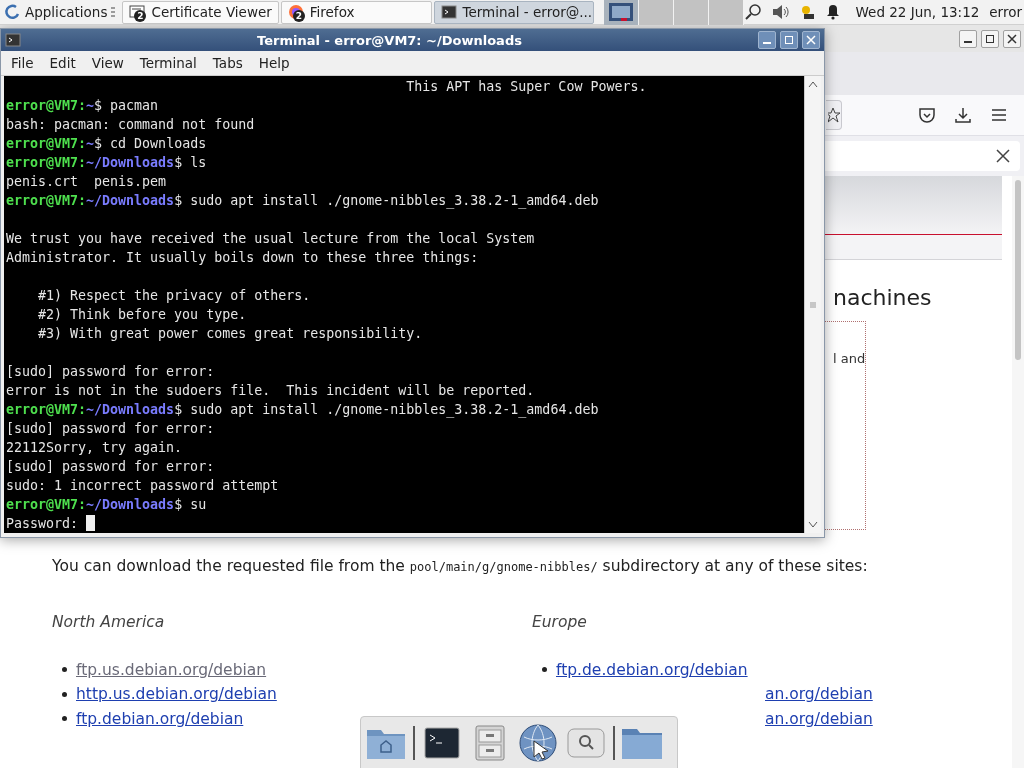 The width and height of the screenshot is (1024, 768). I want to click on notice-text: l and, so click(849, 358).